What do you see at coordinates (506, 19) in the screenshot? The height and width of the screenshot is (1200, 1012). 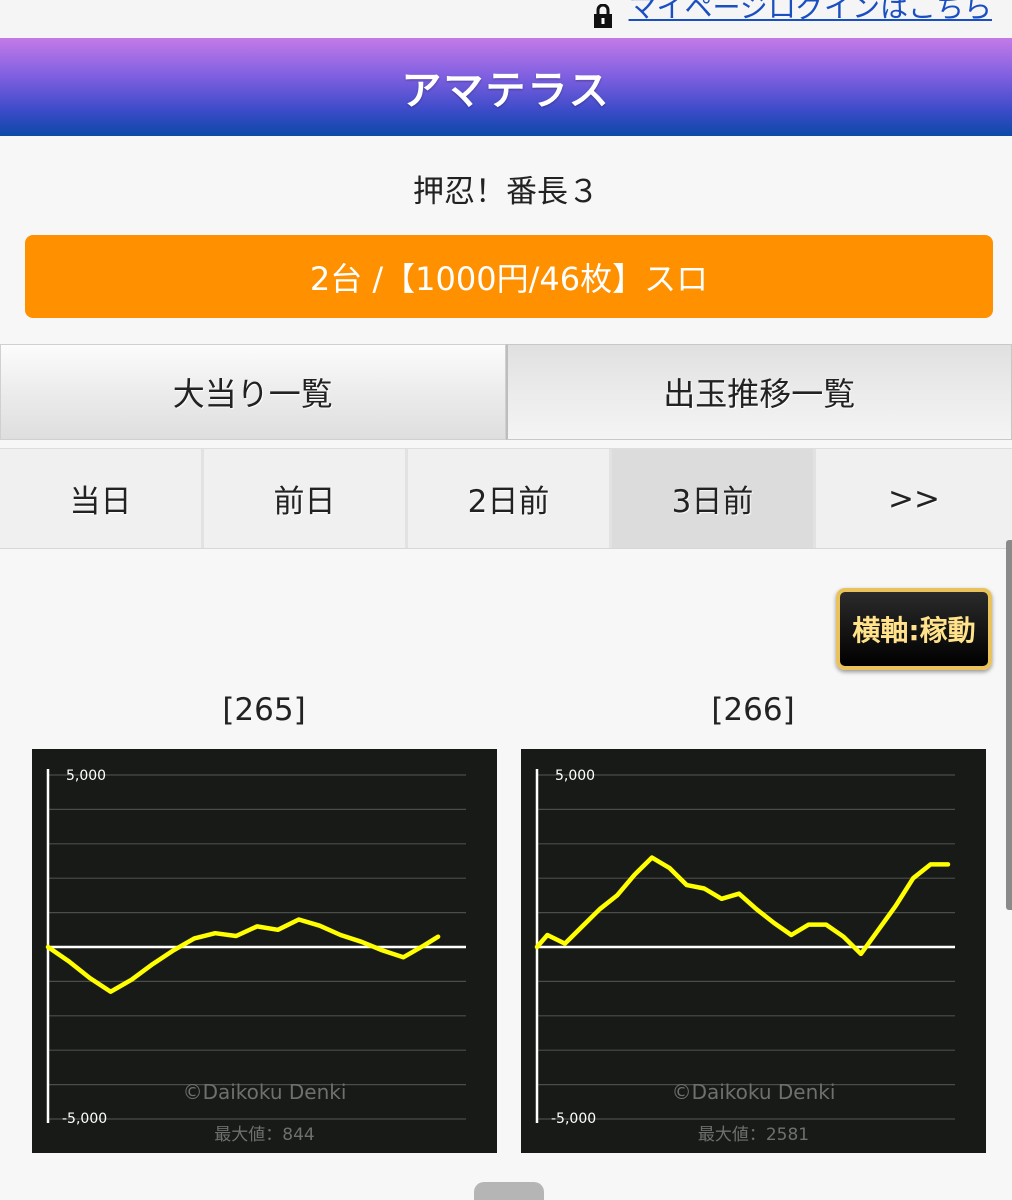 I see `top-strip: マイページログインはこちら` at bounding box center [506, 19].